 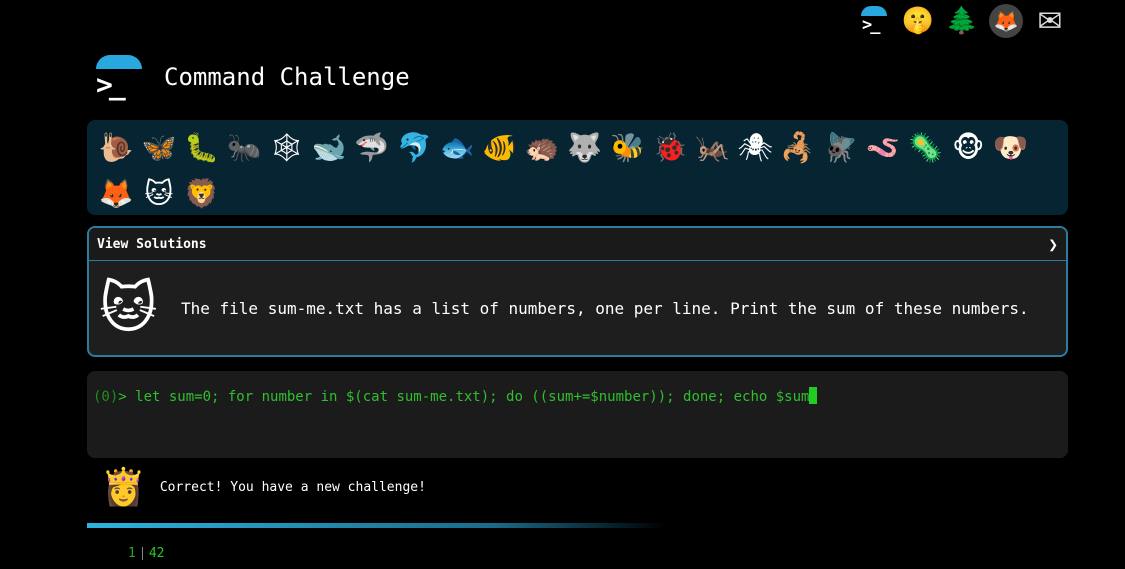 What do you see at coordinates (798, 147) in the screenshot?
I see `challenge-animal-icon: 🦂` at bounding box center [798, 147].